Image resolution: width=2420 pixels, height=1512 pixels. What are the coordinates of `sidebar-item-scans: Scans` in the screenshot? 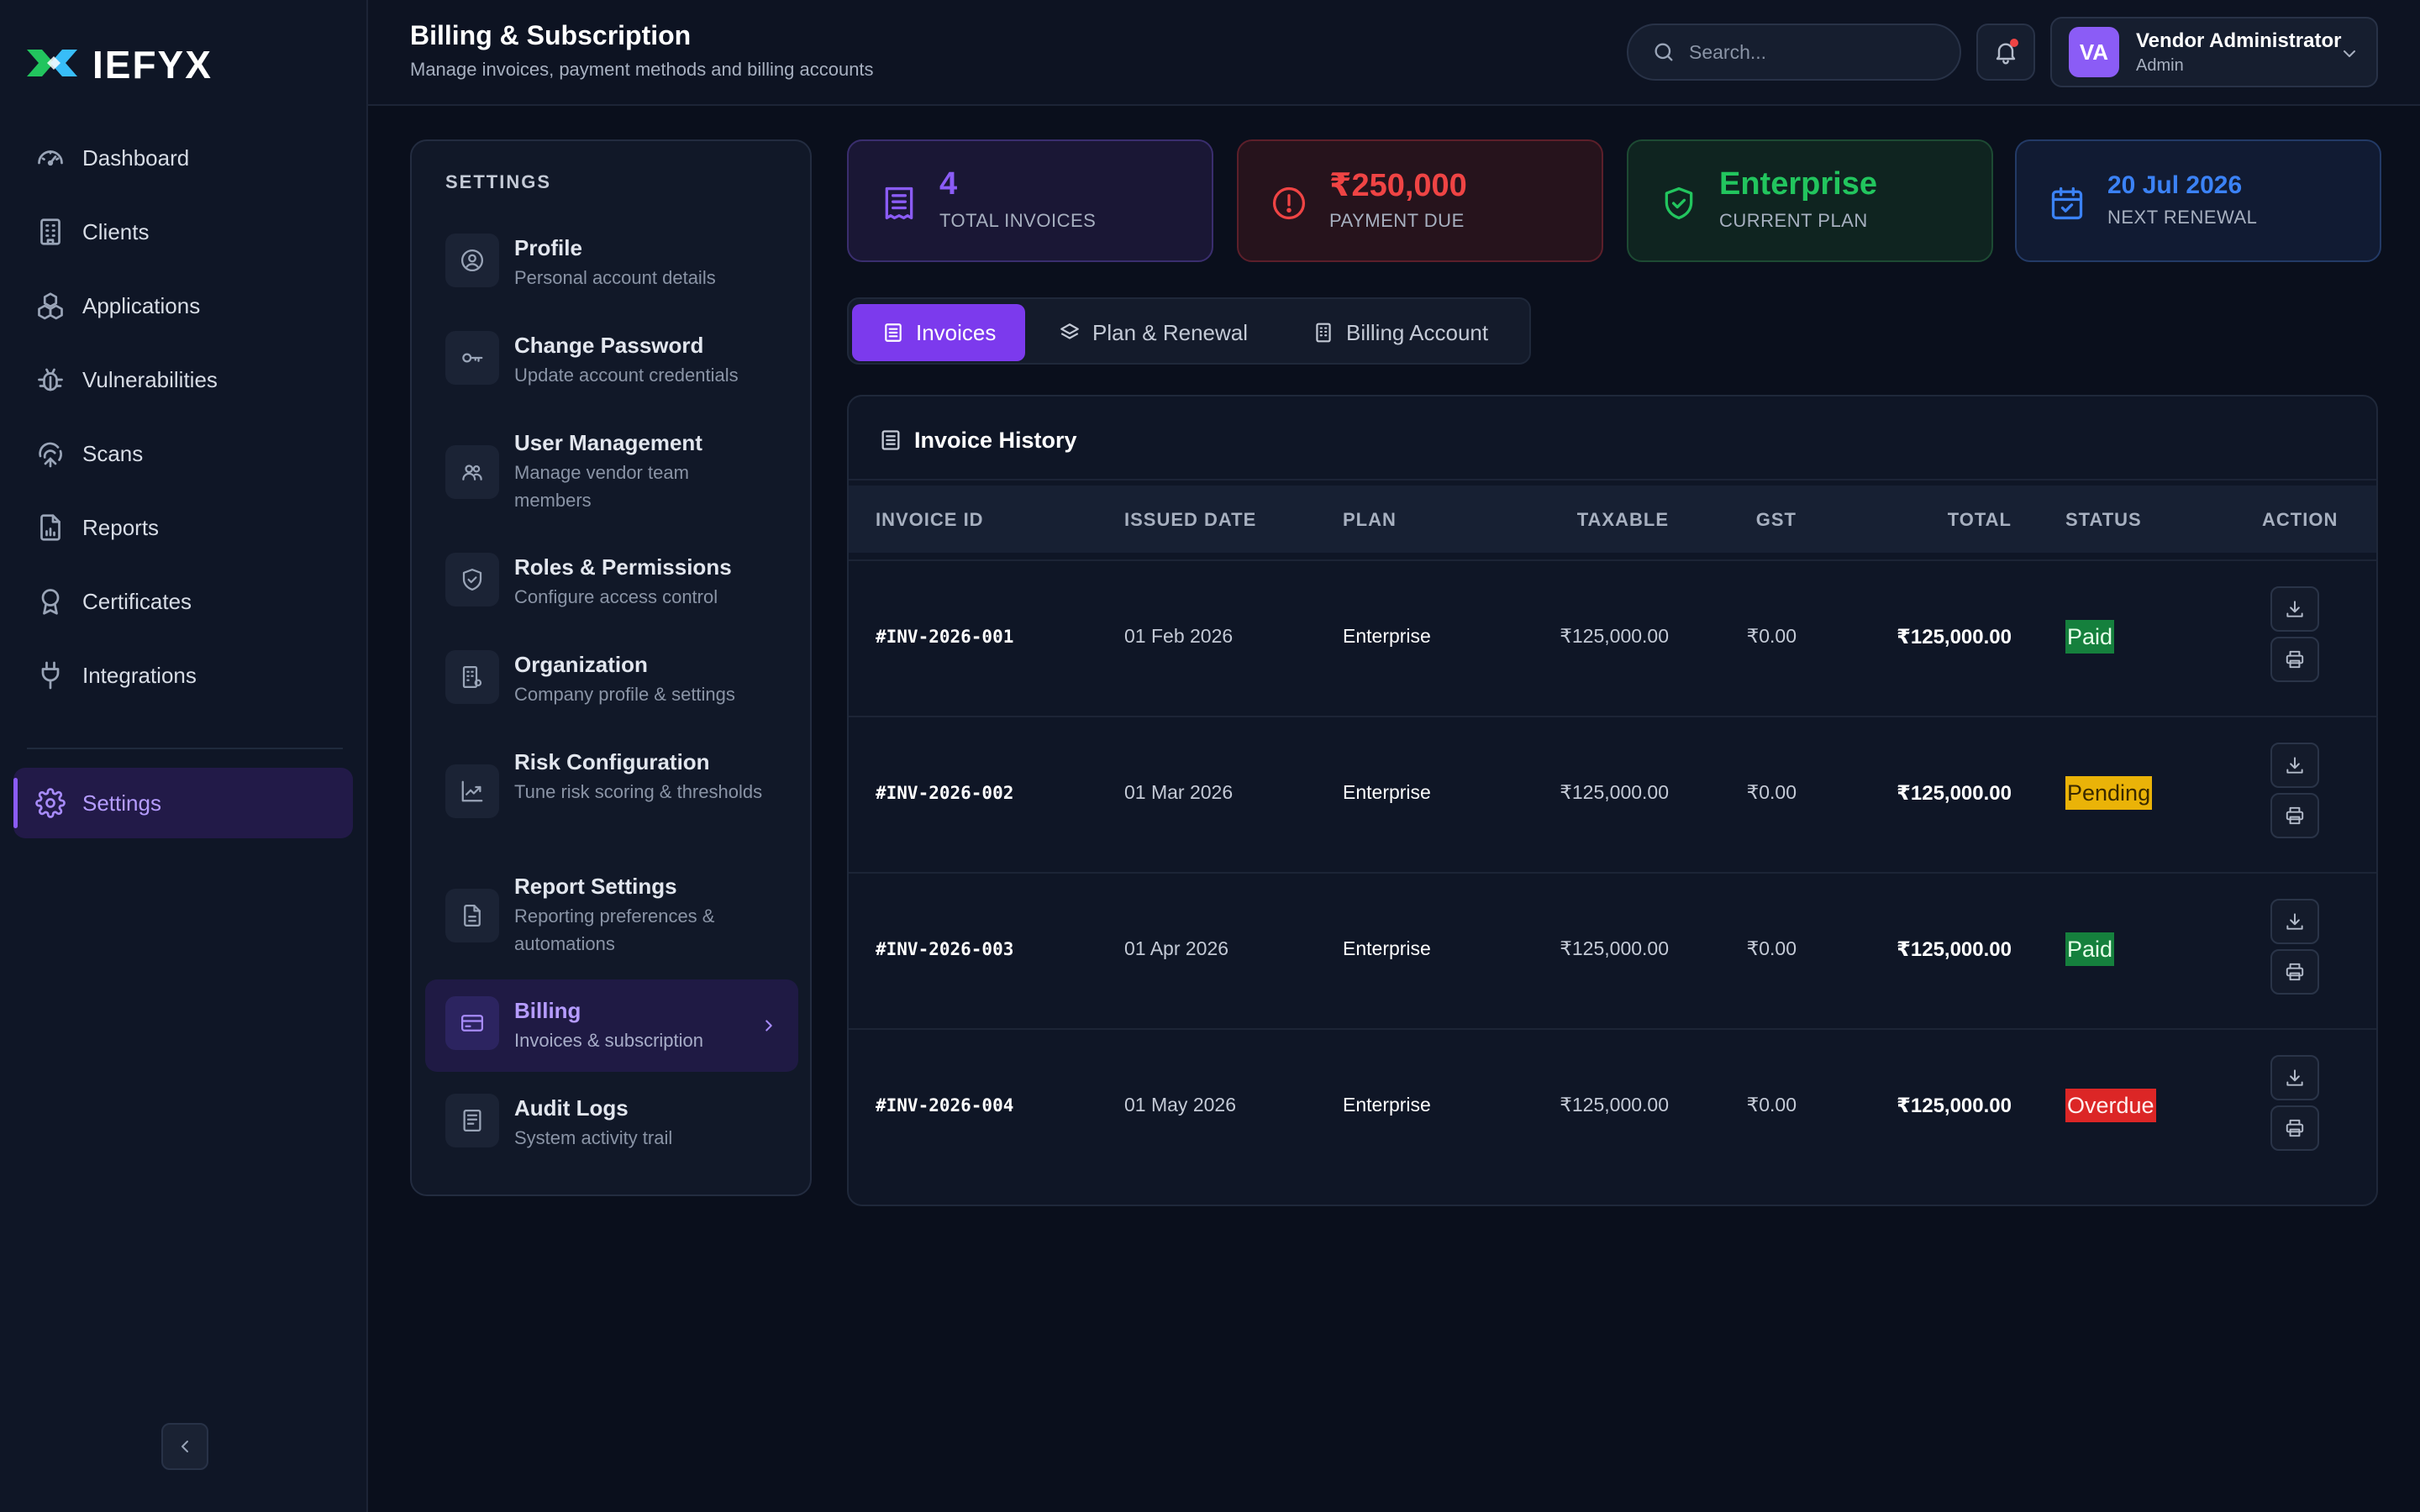 It's located at (183, 453).